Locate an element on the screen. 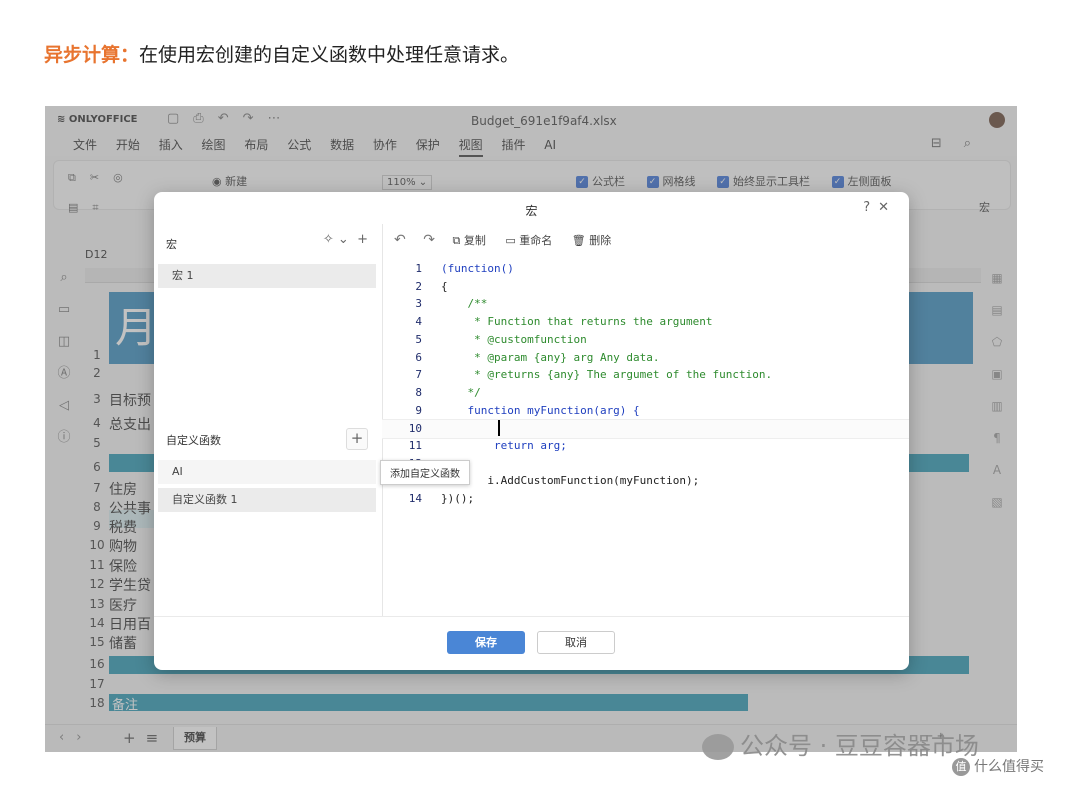 Image resolution: width=1080 pixels, height=786 pixels. copy-button: ⧉ 复制 is located at coordinates (468, 240).